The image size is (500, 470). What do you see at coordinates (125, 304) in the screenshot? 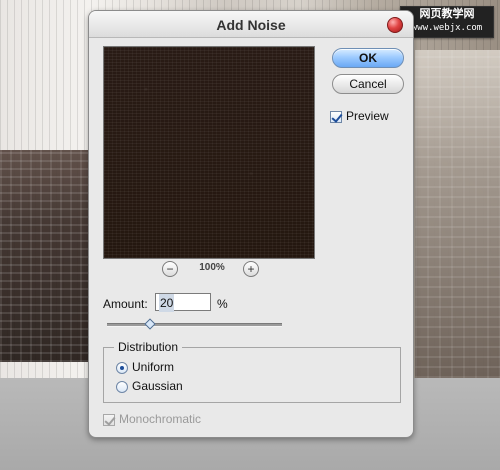
I see `amount-label: Amount:` at bounding box center [125, 304].